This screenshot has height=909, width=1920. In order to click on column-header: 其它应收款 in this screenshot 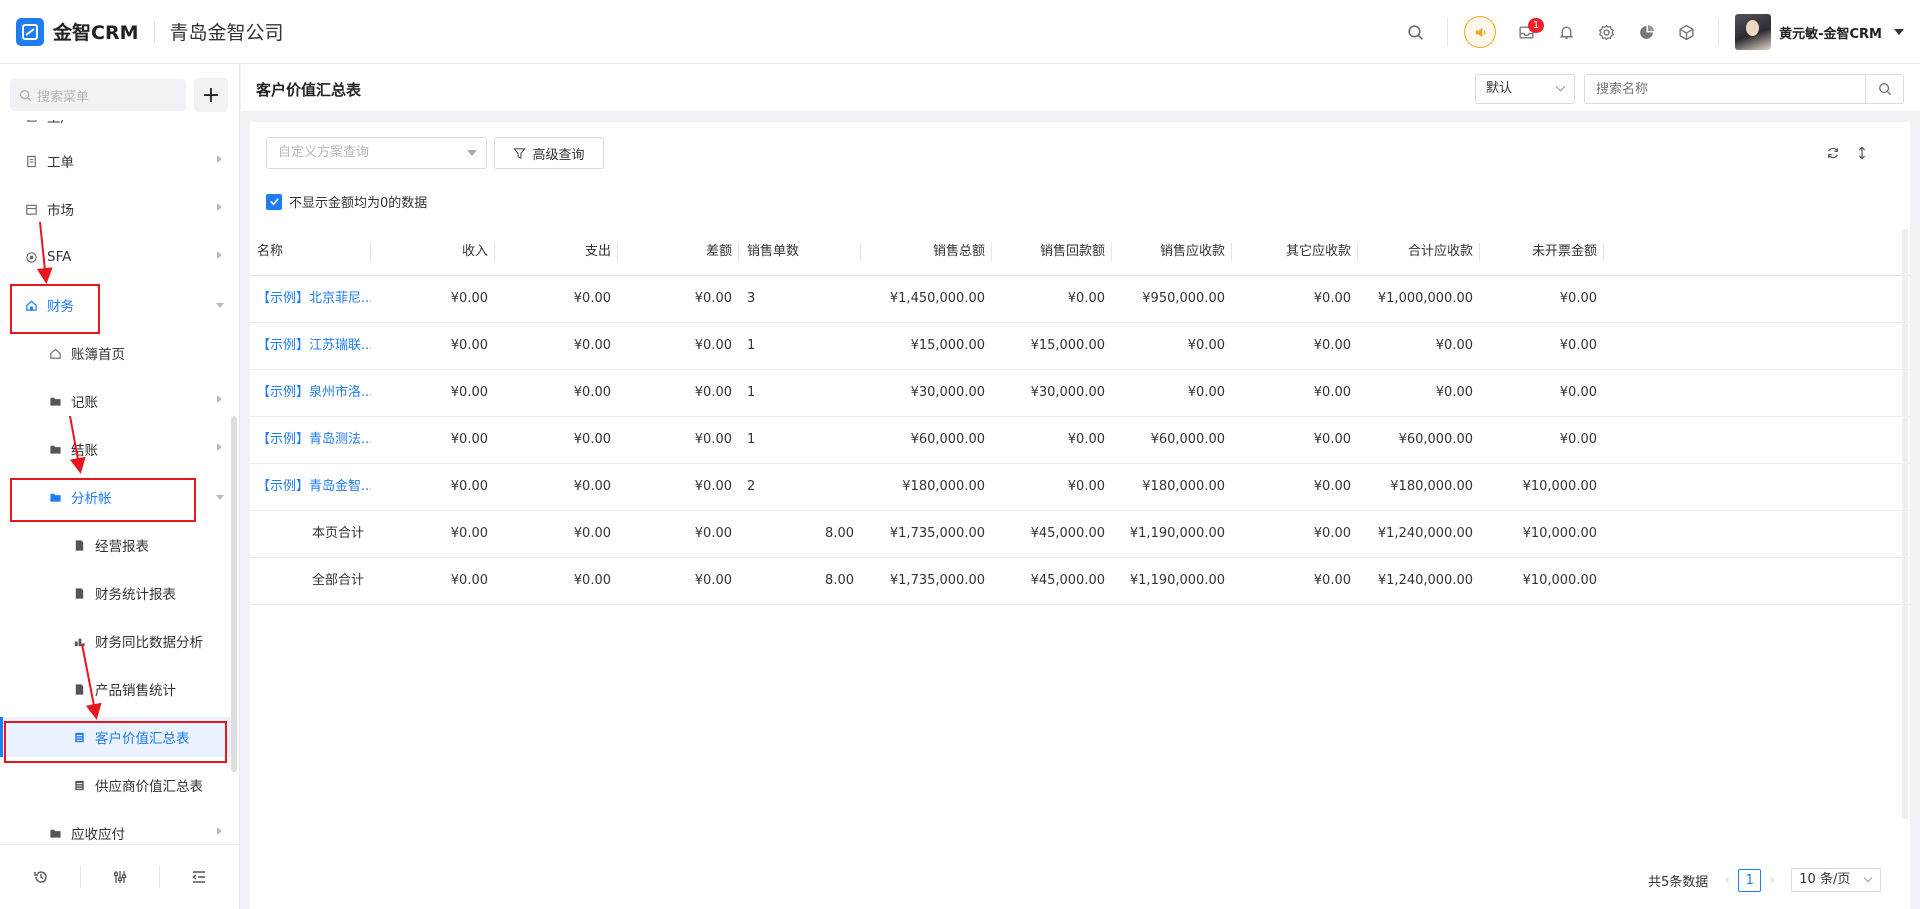, I will do `click(1295, 252)`.